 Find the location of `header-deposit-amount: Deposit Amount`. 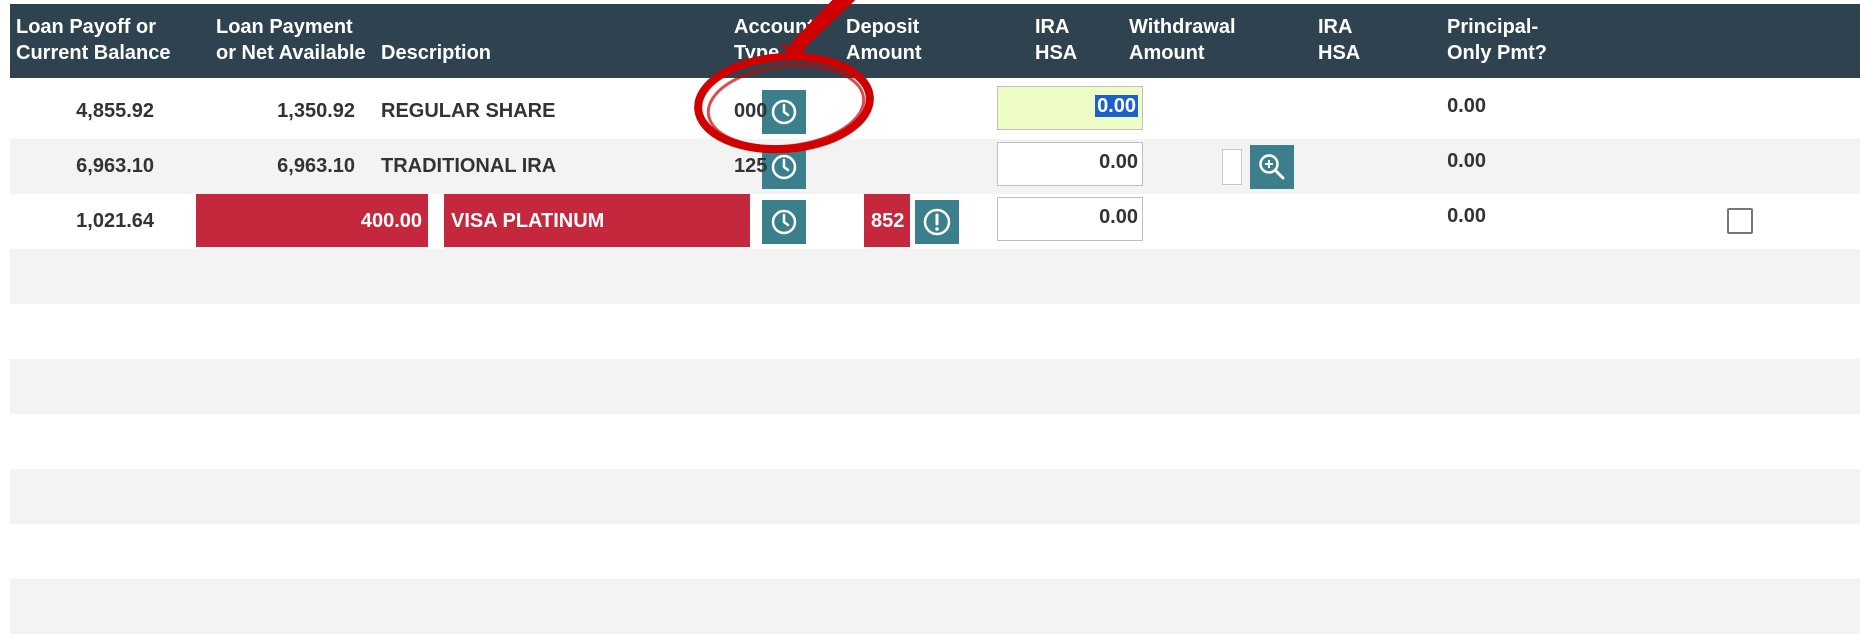

header-deposit-amount: Deposit Amount is located at coordinates (884, 40).